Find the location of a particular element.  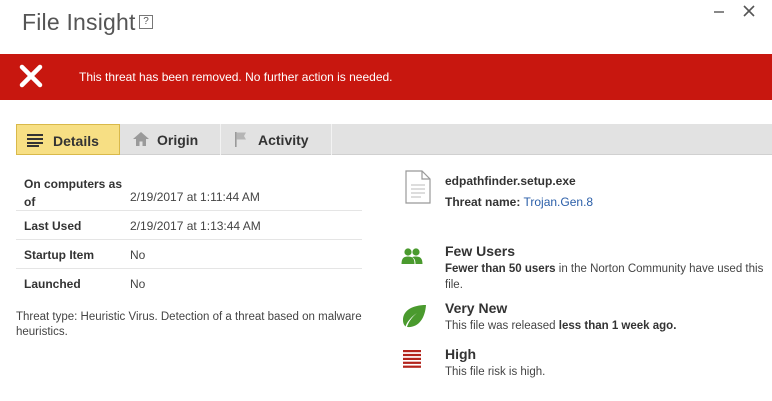

insight-title-new: Very New is located at coordinates (476, 308).